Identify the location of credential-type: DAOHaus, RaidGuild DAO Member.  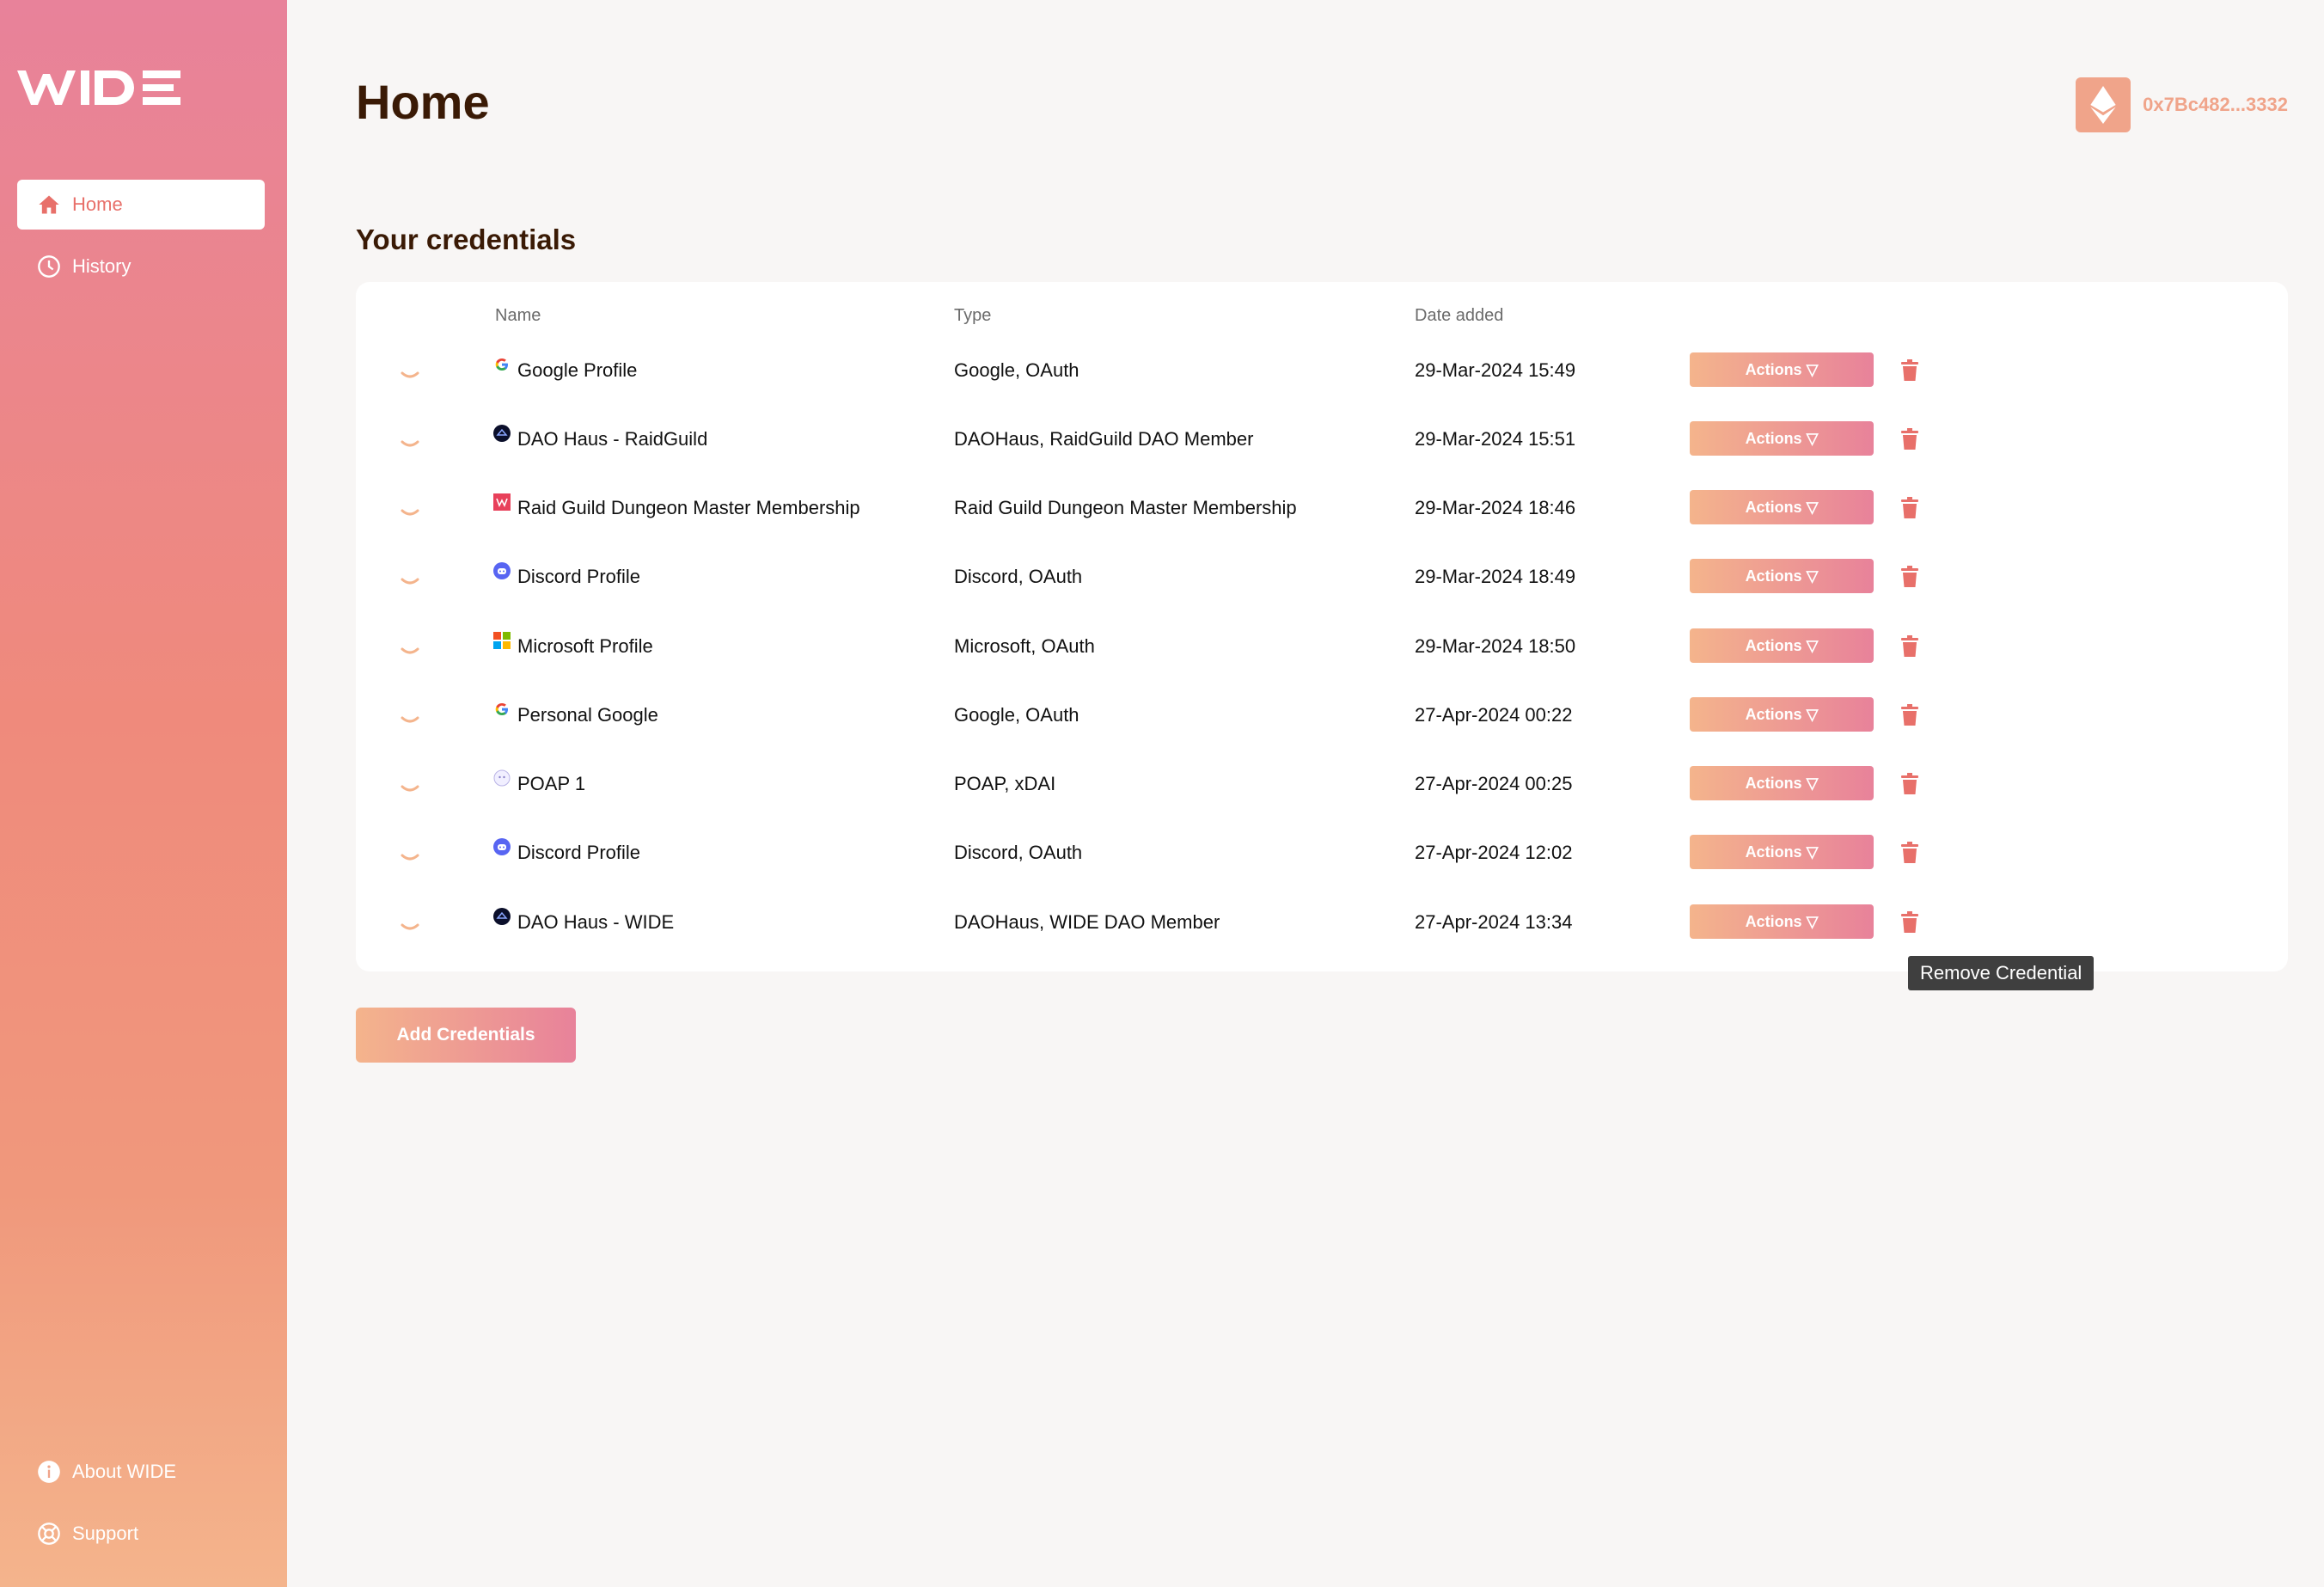
(1104, 439).